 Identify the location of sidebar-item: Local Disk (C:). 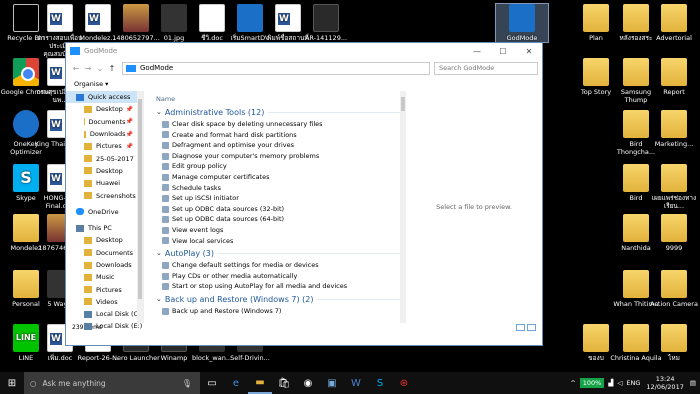
(104, 314).